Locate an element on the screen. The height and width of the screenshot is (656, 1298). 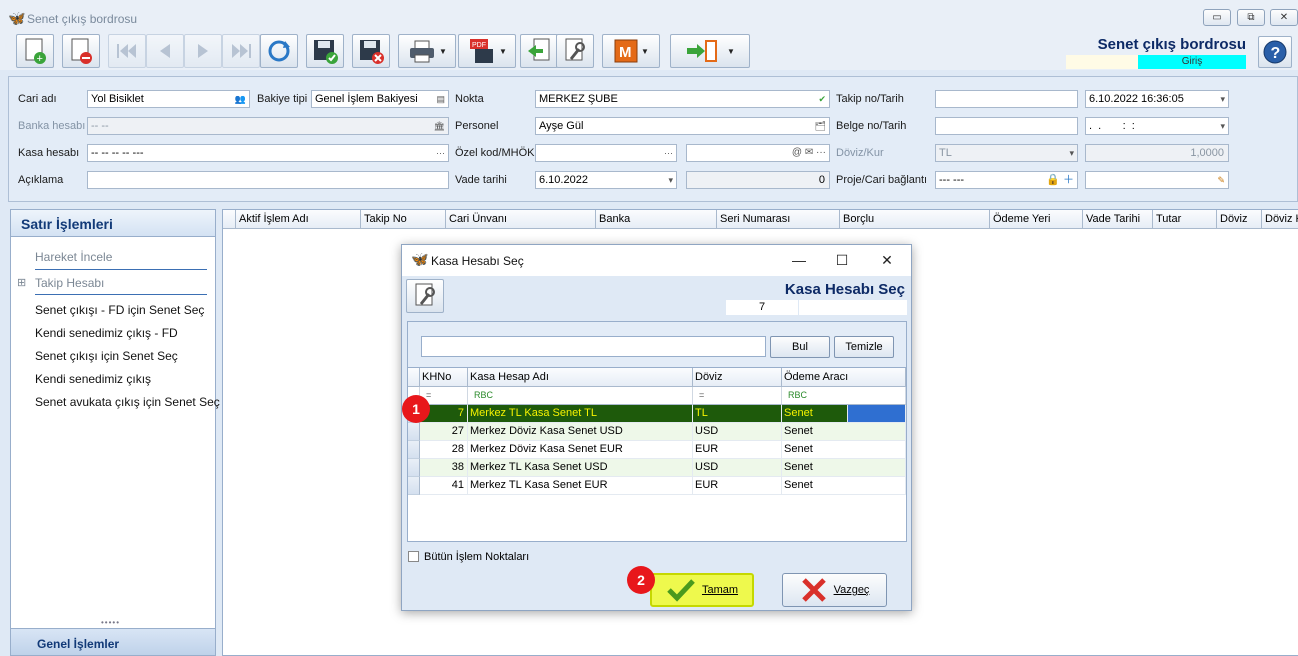
bank-icon: 🏛 is located at coordinates (439, 126).